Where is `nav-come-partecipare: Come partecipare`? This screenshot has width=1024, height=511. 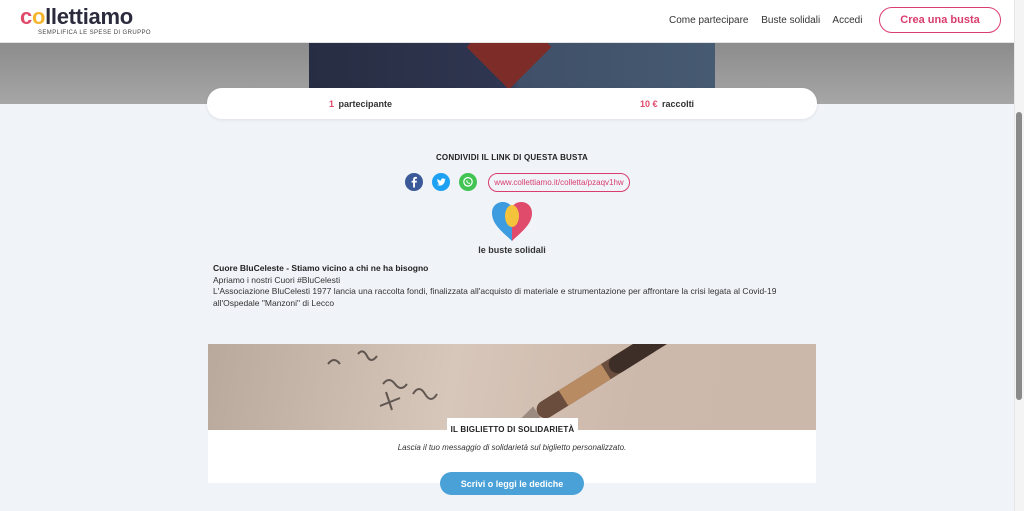 nav-come-partecipare: Come partecipare is located at coordinates (708, 20).